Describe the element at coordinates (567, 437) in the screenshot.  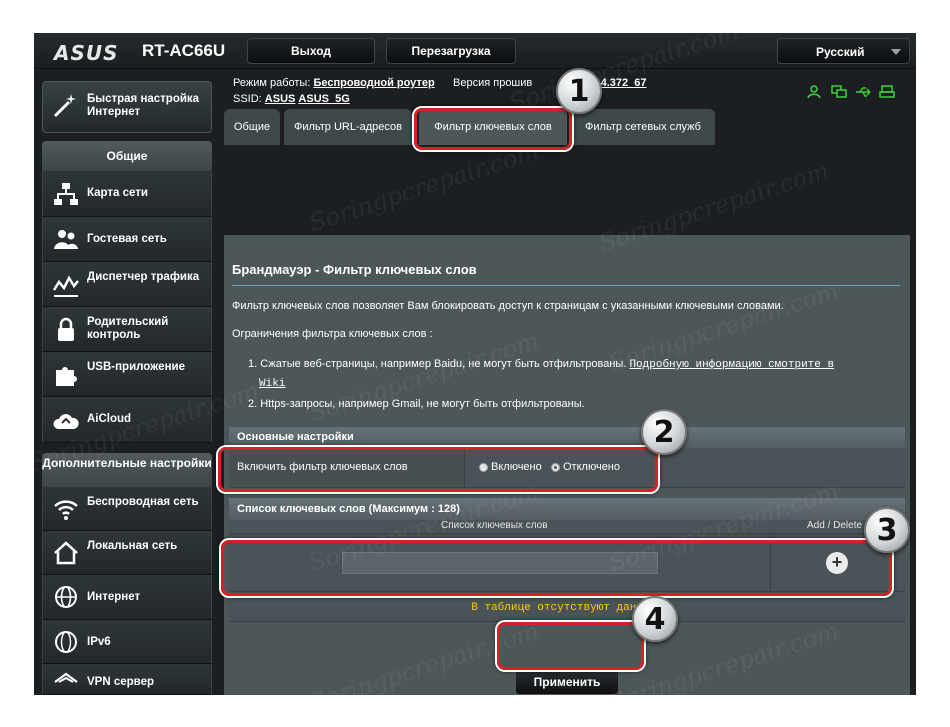
I see `basic-settings-header: Основные настройки` at that location.